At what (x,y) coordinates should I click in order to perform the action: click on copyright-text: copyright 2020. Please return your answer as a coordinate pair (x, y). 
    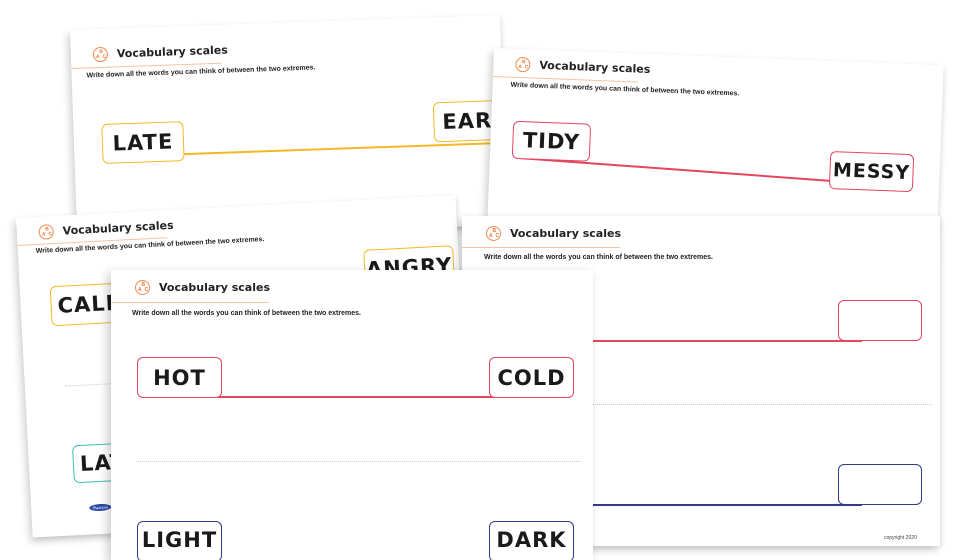
    Looking at the image, I should click on (900, 538).